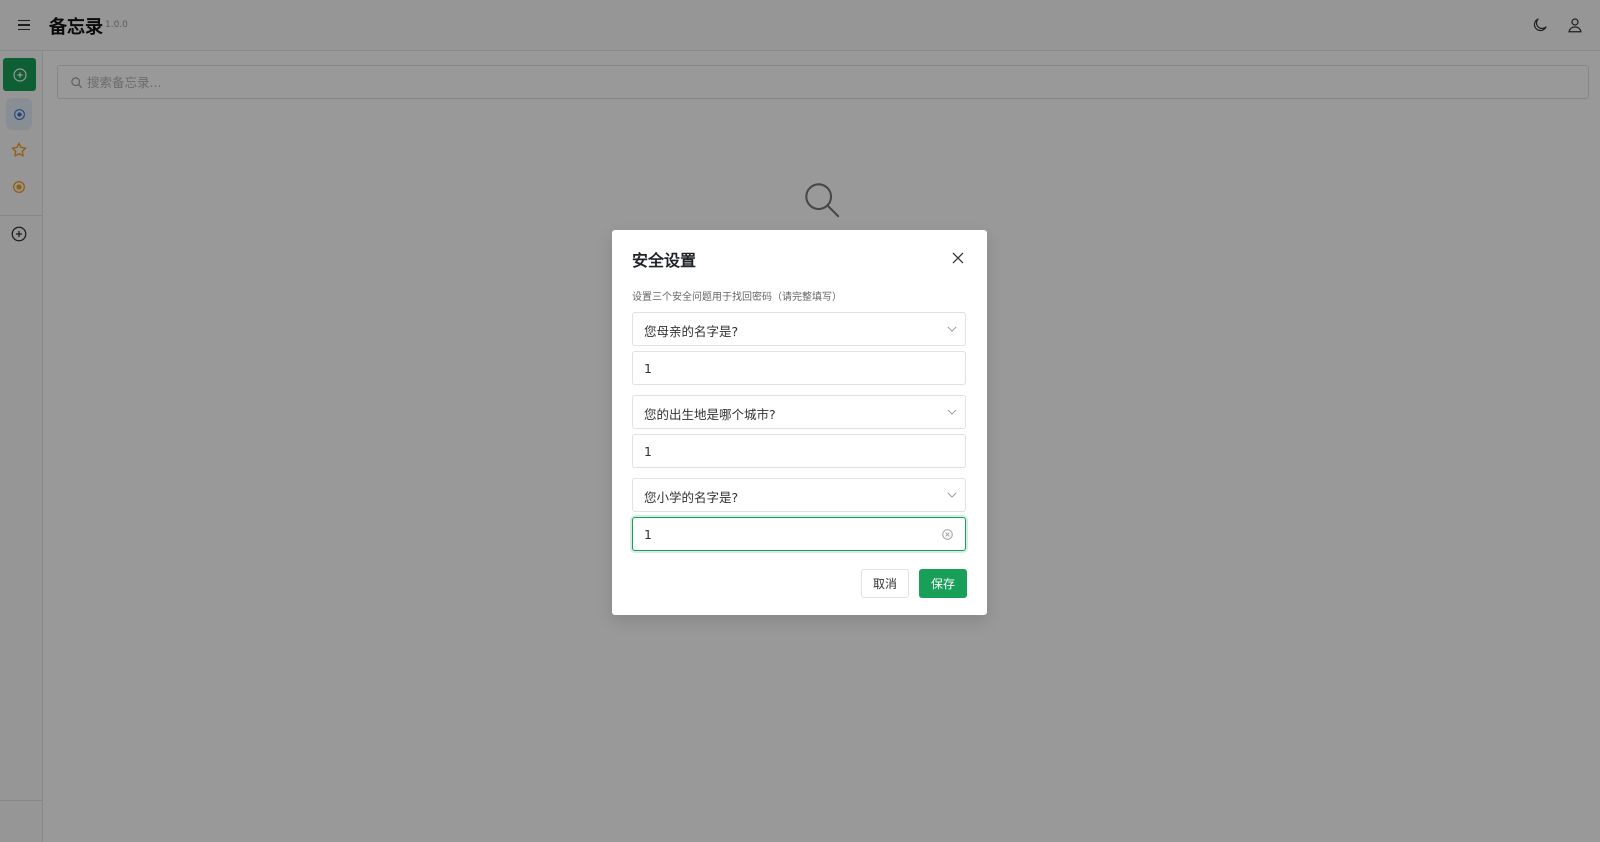  Describe the element at coordinates (885, 583) in the screenshot. I see `cancel-button: 取消` at that location.